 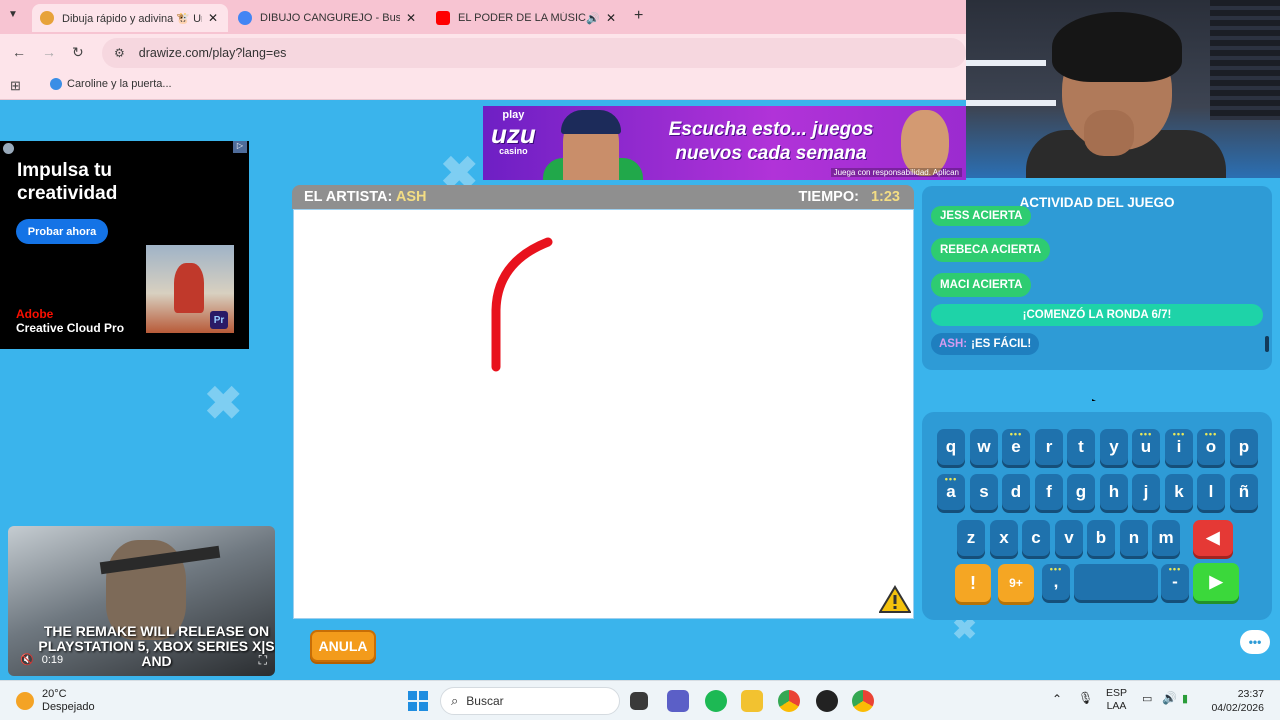 I want to click on key-e: ••• e, so click(x=1016, y=447).